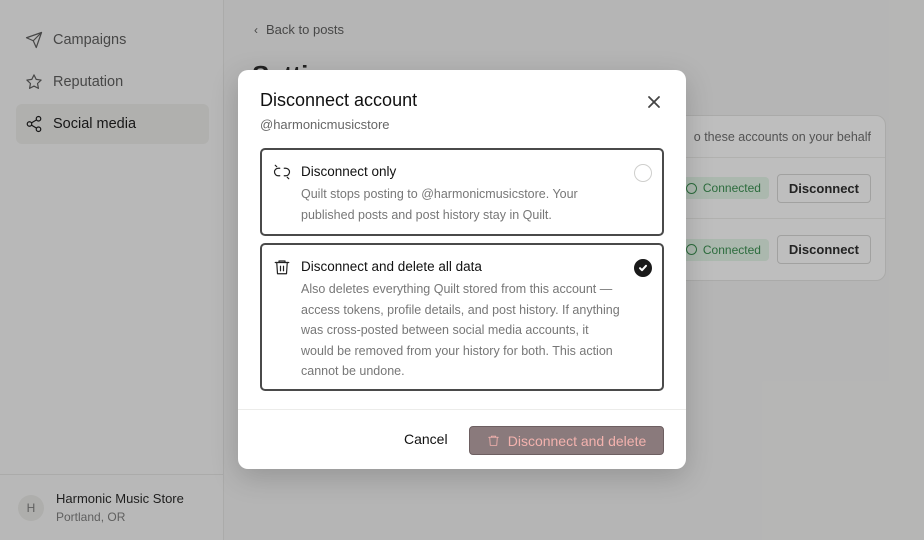  What do you see at coordinates (577, 440) in the screenshot?
I see `confirm-label: Disconnect and delete` at bounding box center [577, 440].